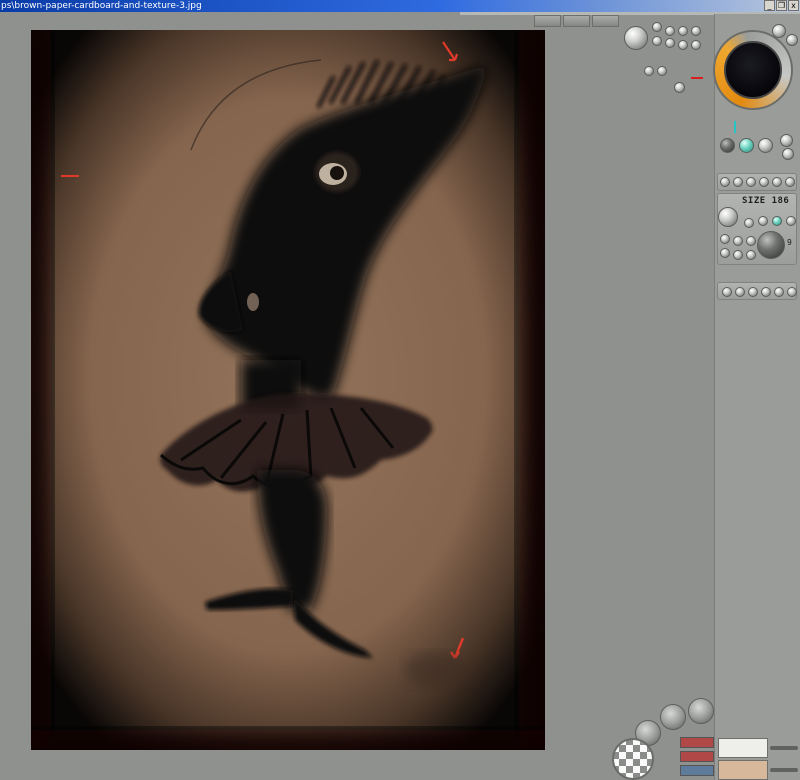 The width and height of the screenshot is (800, 780). I want to click on window-controls: _ ❐ x, so click(781, 5).